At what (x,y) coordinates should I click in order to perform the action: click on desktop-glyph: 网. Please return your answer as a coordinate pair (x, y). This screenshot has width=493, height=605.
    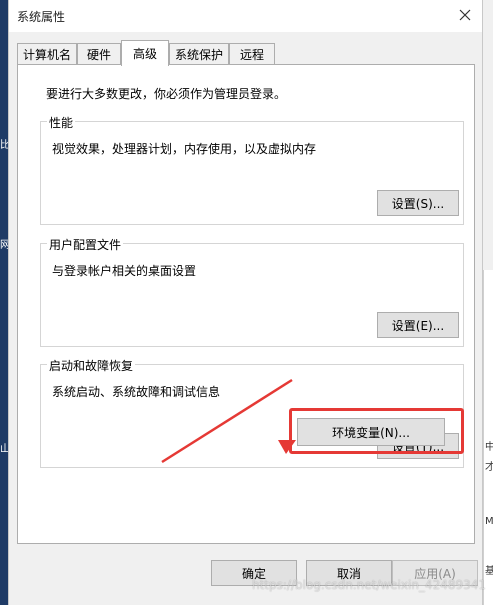
    Looking at the image, I should click on (4, 245).